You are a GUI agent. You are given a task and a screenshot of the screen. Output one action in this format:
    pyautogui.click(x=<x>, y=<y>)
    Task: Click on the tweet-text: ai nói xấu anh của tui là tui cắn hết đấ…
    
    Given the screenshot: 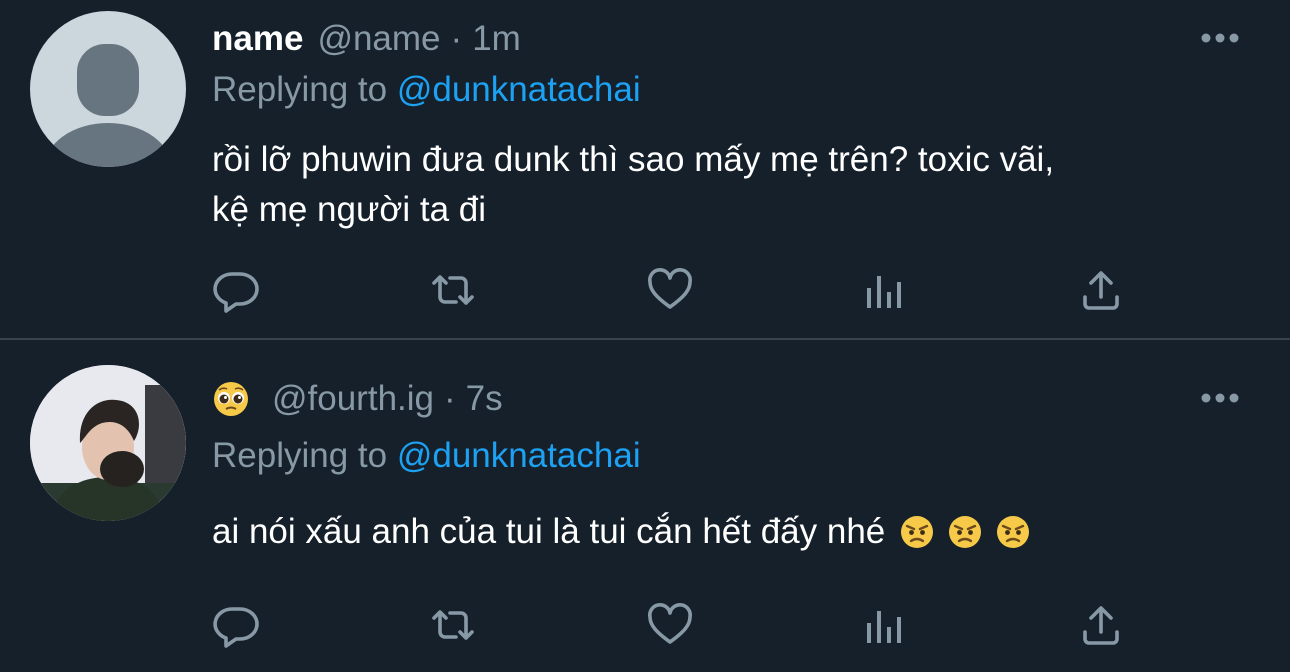 What is the action you would take?
    pyautogui.click(x=737, y=532)
    